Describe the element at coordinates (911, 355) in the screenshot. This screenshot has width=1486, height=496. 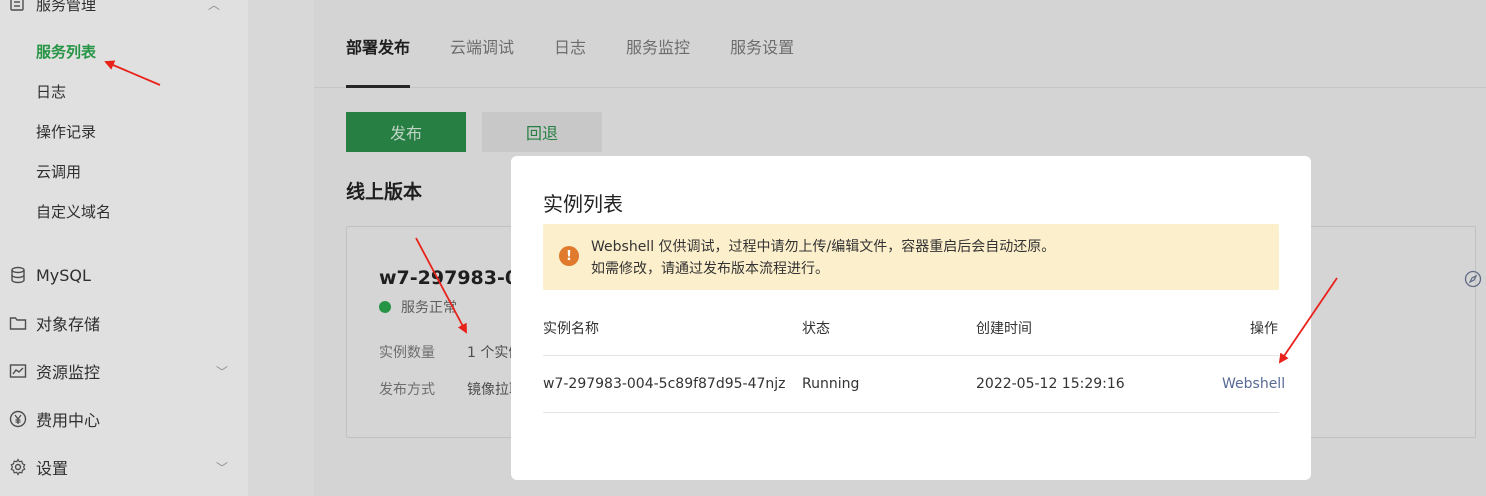
I see `table-header-divider` at that location.